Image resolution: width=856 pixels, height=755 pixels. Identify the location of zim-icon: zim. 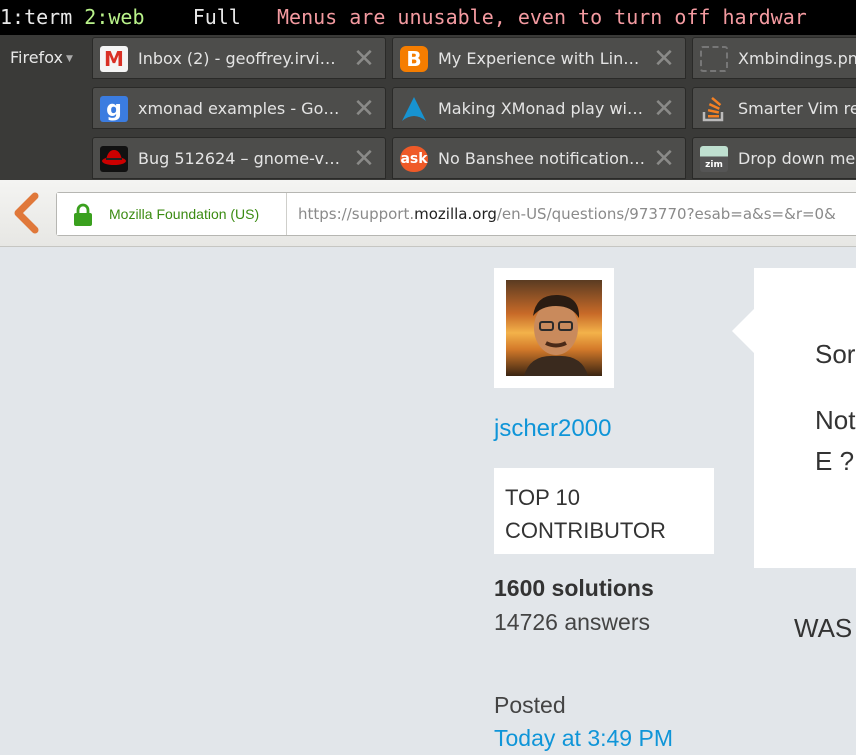
(714, 159).